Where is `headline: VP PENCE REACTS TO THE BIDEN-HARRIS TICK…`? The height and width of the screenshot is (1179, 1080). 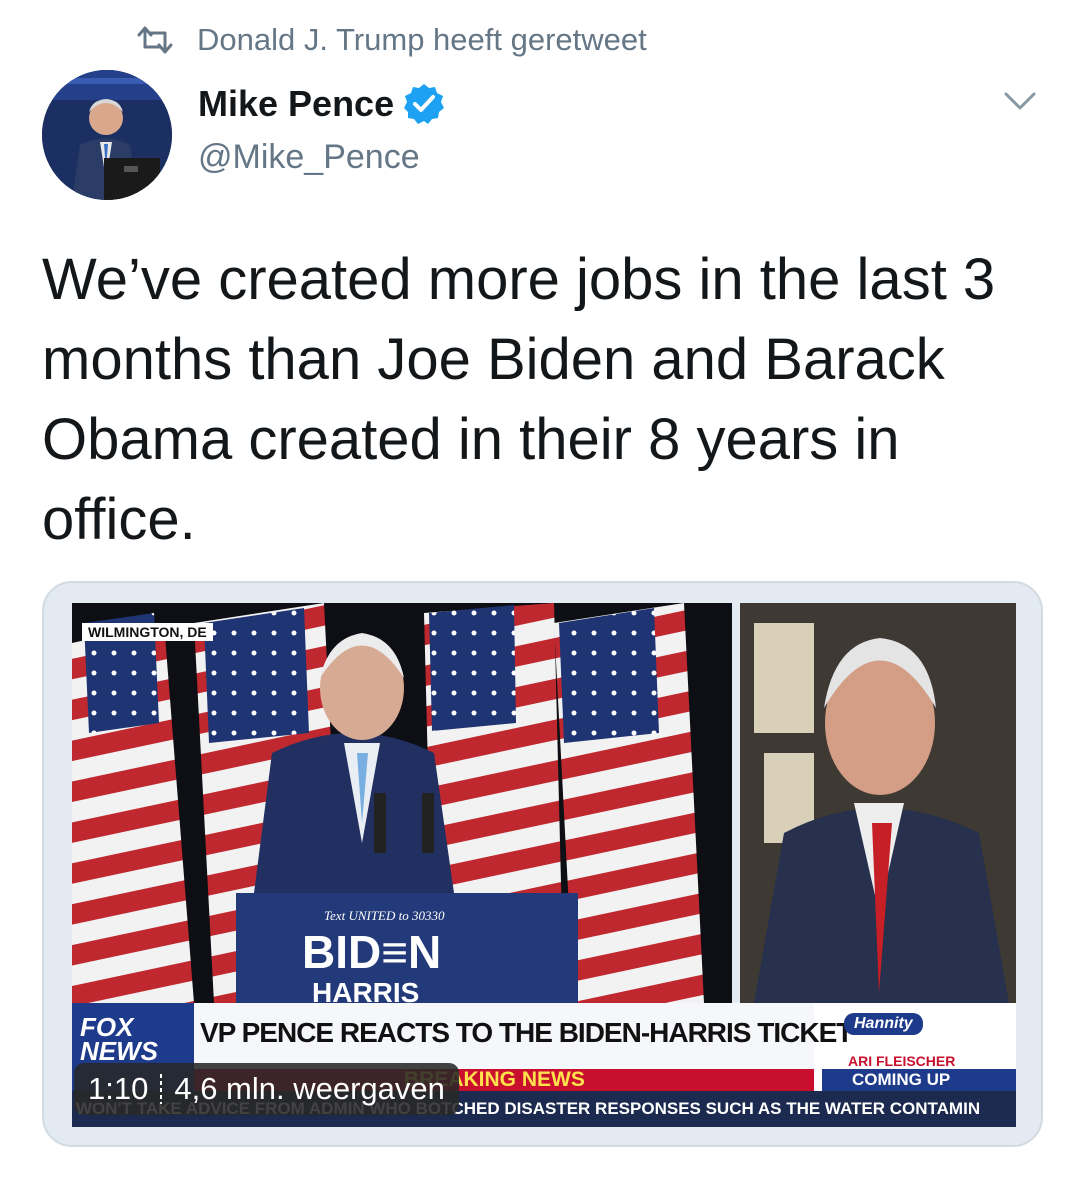
headline: VP PENCE REACTS TO THE BIDEN-HARRIS TICK… is located at coordinates (526, 1032).